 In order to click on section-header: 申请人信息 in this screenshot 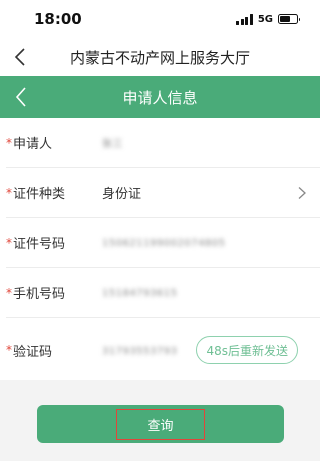, I will do `click(160, 97)`.